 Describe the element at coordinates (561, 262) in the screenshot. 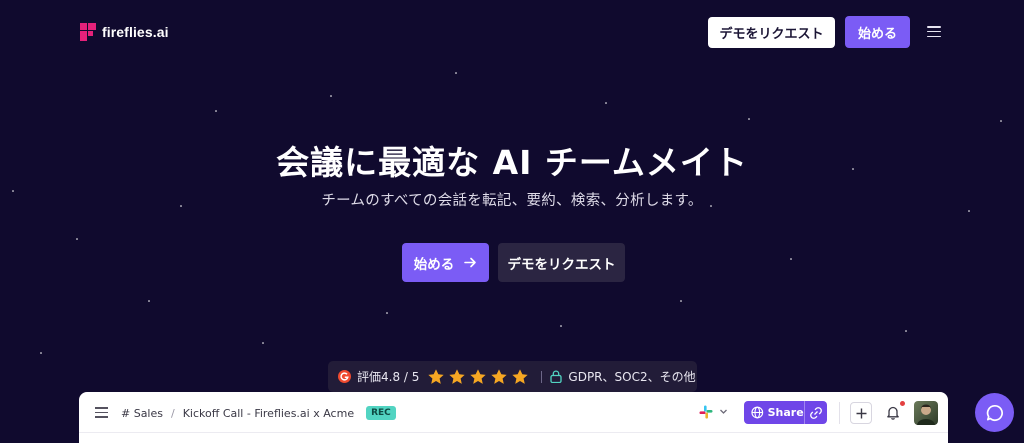

I see `hero-request-demo-button: デモをリクエスト` at that location.